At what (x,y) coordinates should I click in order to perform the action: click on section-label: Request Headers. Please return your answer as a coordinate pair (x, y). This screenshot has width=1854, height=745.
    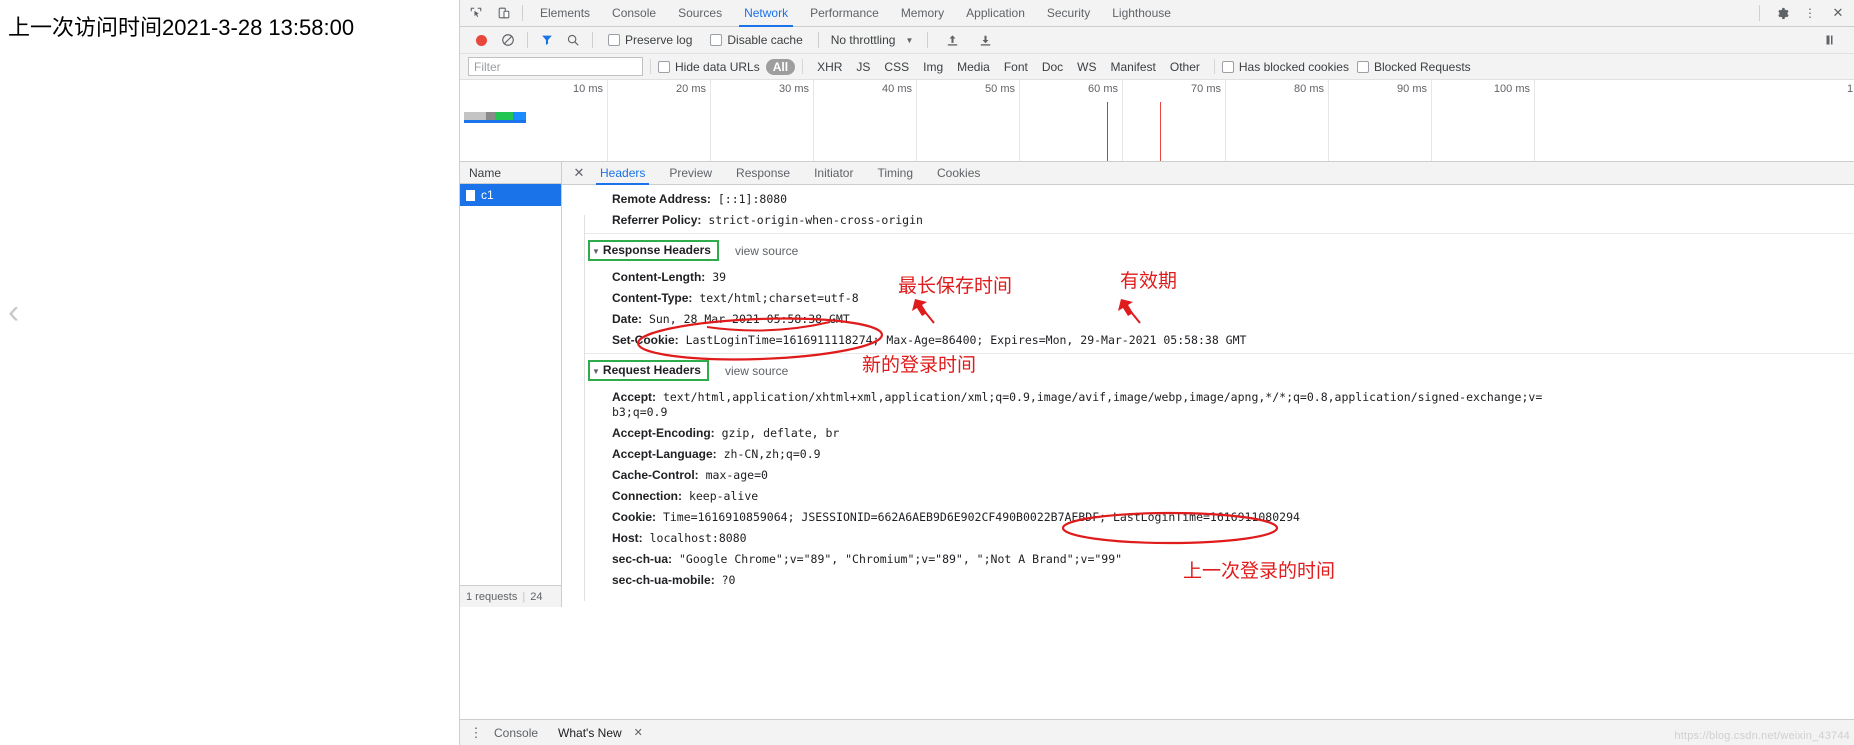
    Looking at the image, I should click on (651, 370).